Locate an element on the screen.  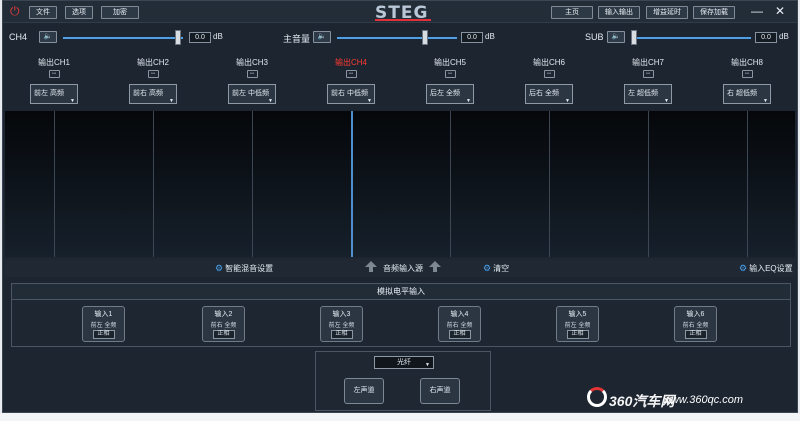
channel-source-select: 前左 高频 ▼ is located at coordinates (54, 94).